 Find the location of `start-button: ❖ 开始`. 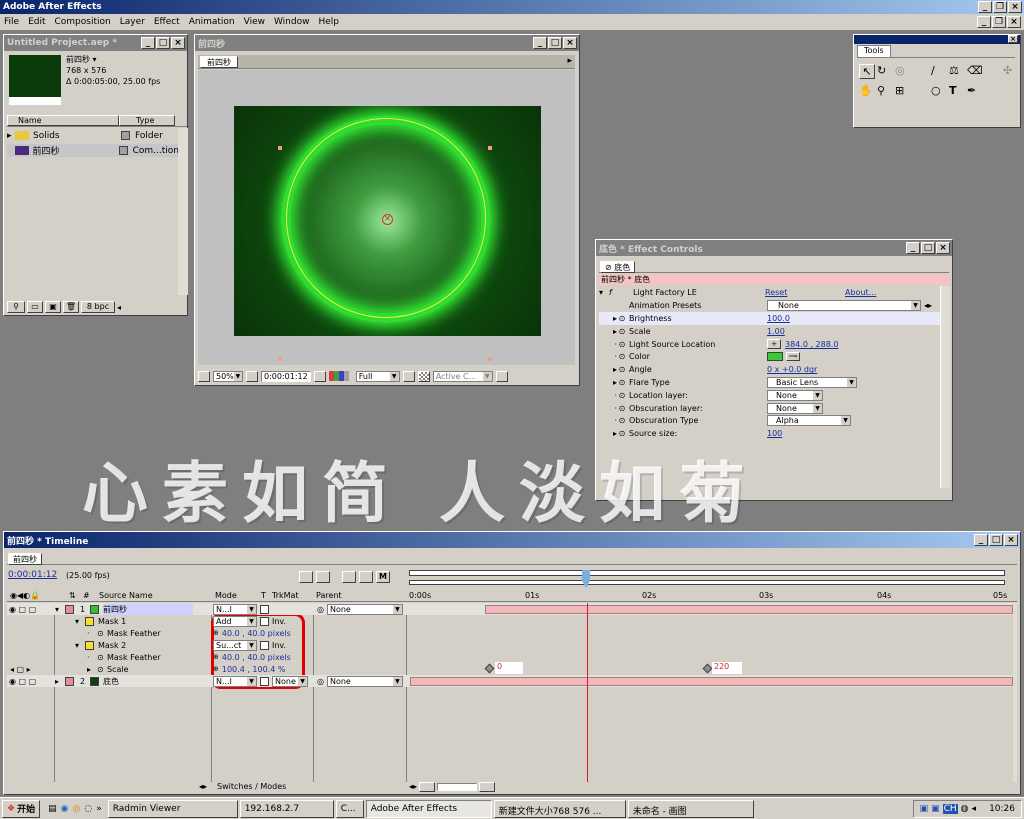

start-button: ❖ 开始 is located at coordinates (21, 808).